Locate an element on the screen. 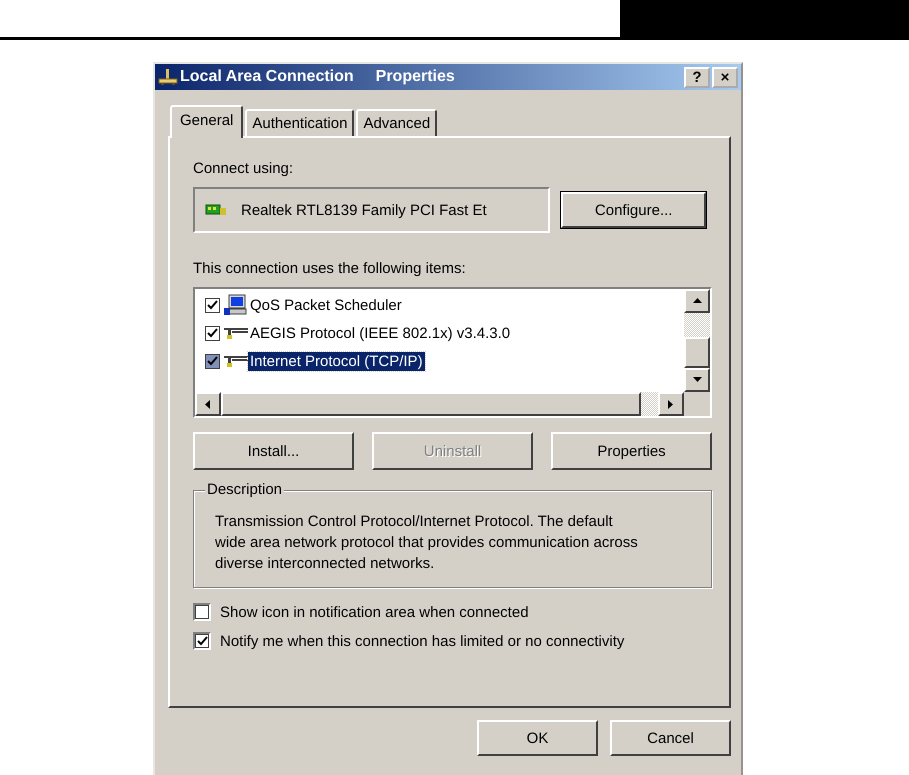  tab: Authentication is located at coordinates (299, 122).